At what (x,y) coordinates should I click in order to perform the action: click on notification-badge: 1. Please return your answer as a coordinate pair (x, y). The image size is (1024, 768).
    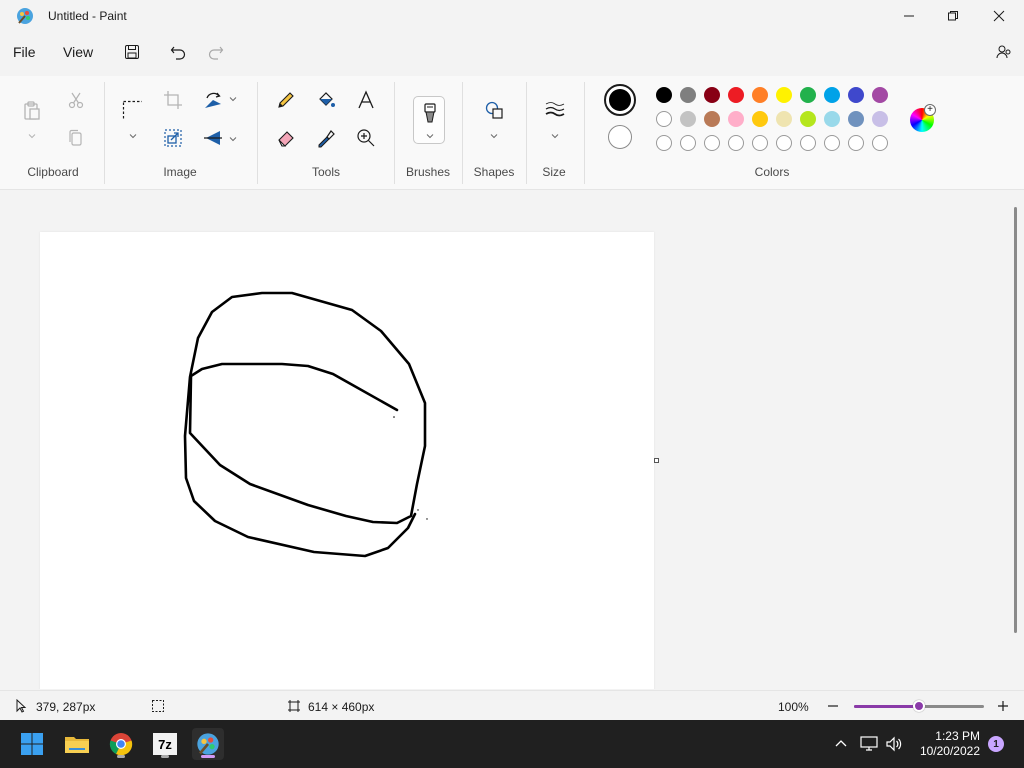
    Looking at the image, I should click on (996, 744).